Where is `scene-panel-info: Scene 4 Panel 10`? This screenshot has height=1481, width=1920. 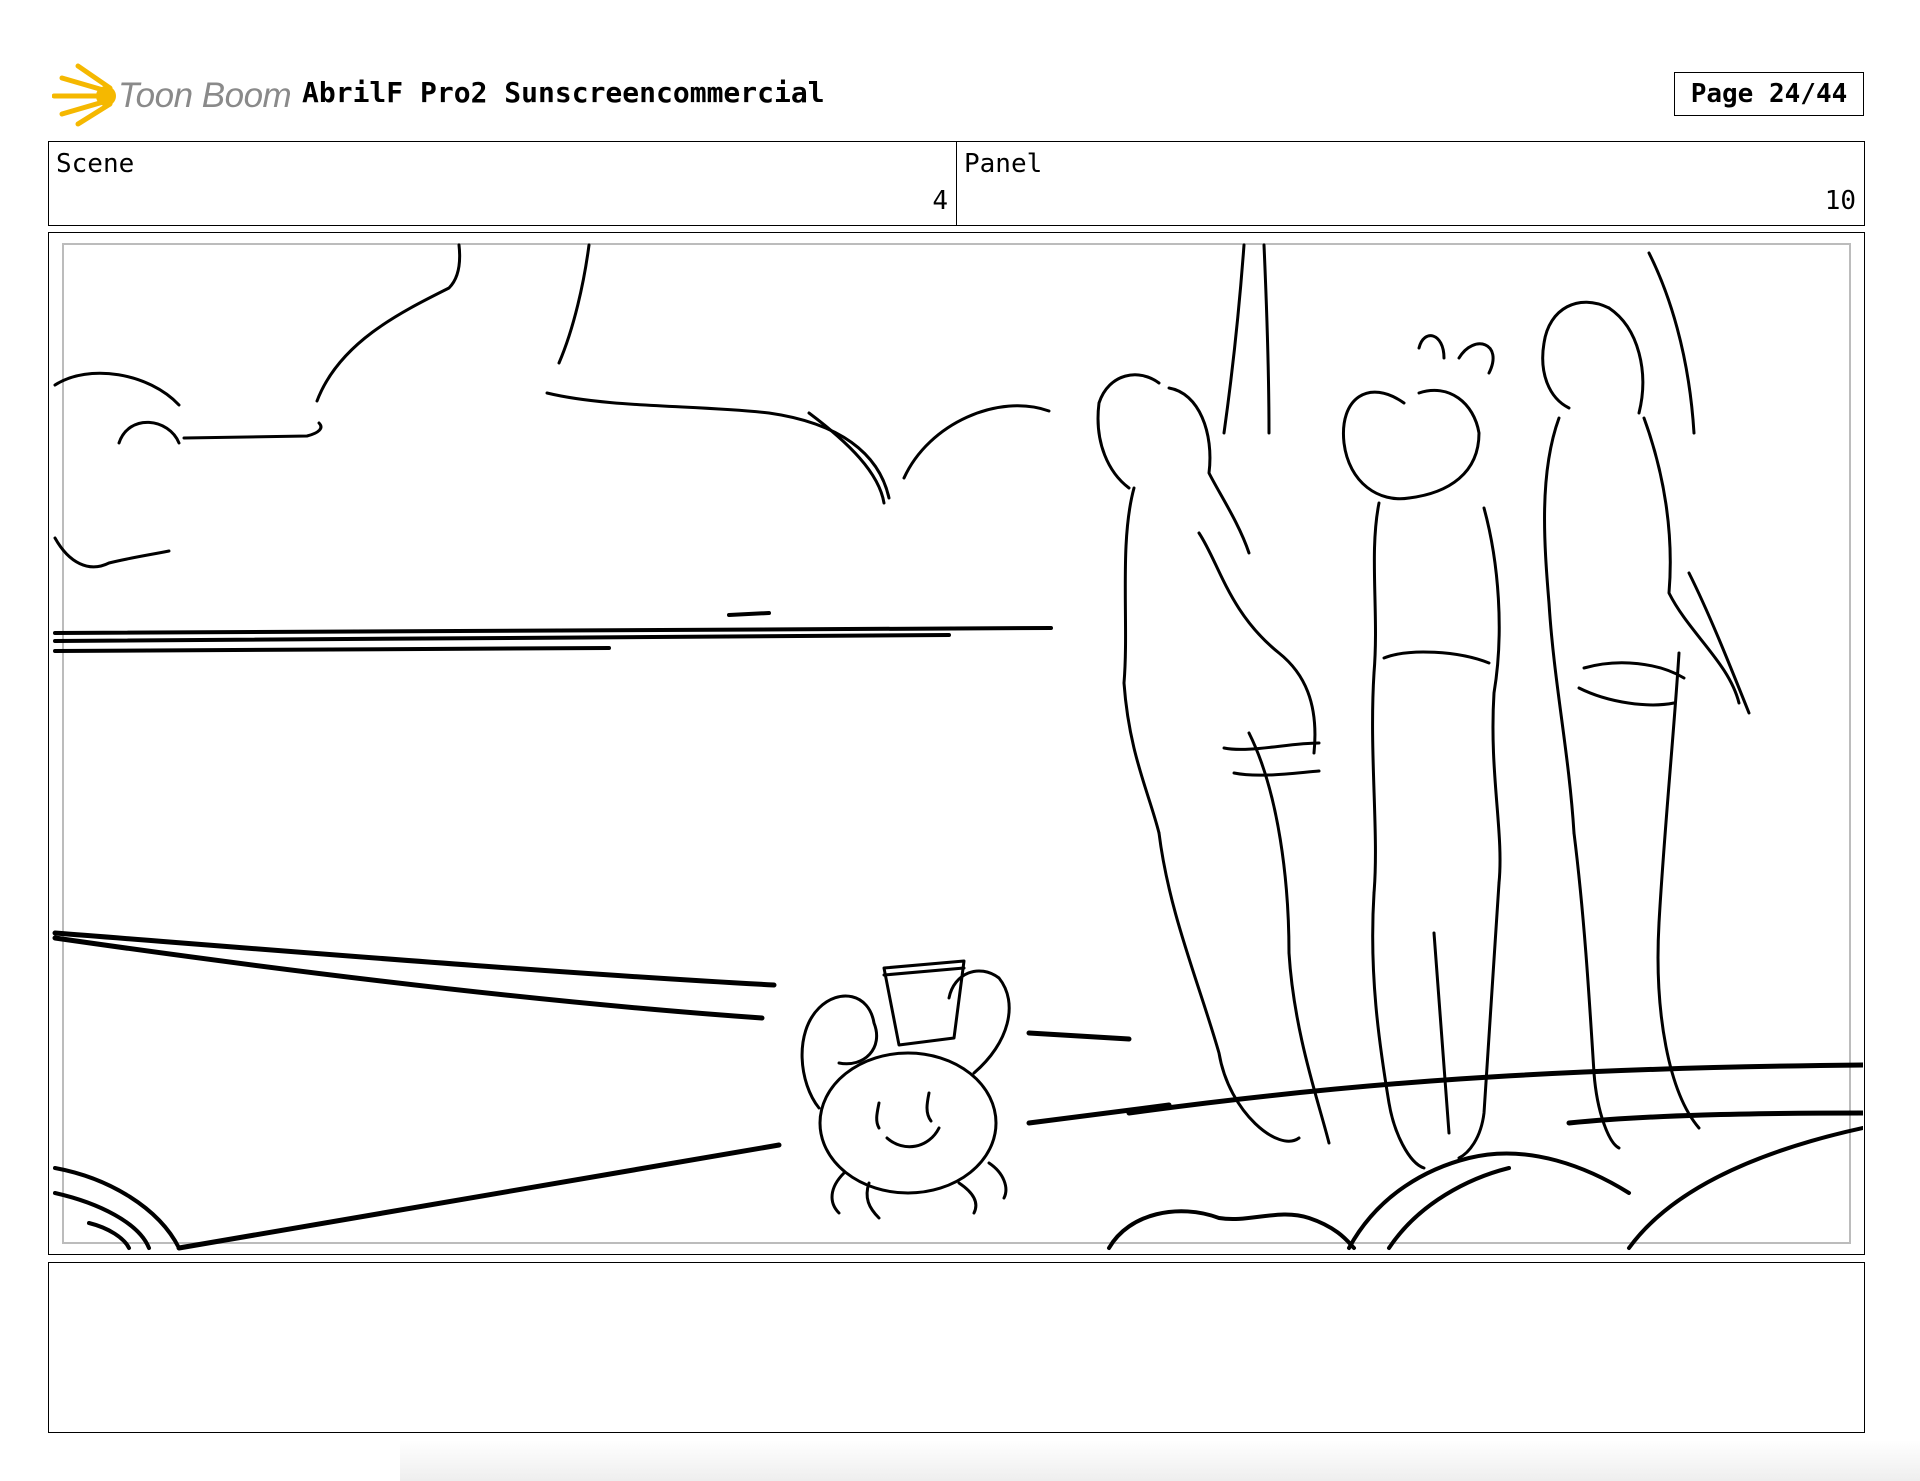
scene-panel-info: Scene 4 Panel 10 is located at coordinates (956, 183).